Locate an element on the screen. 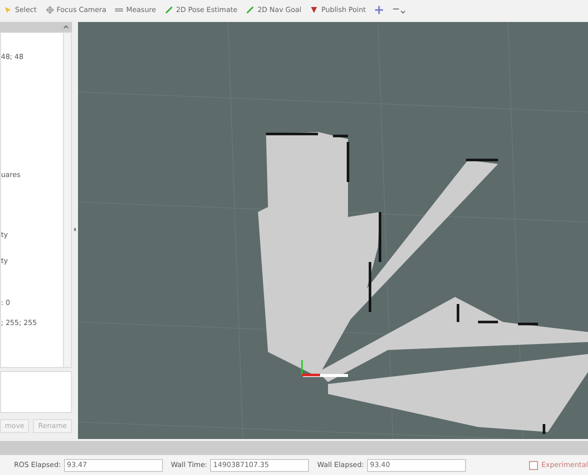  pin-icon is located at coordinates (314, 10).